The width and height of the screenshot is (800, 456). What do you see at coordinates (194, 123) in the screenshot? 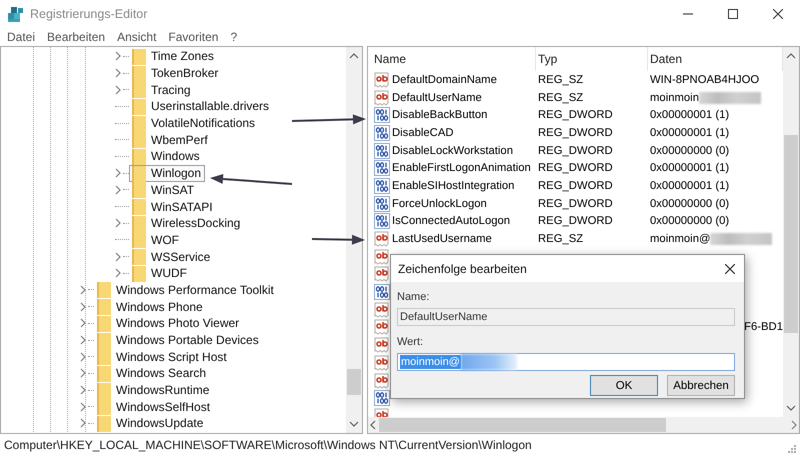
I see `tree-item: VolatileNotifications` at bounding box center [194, 123].